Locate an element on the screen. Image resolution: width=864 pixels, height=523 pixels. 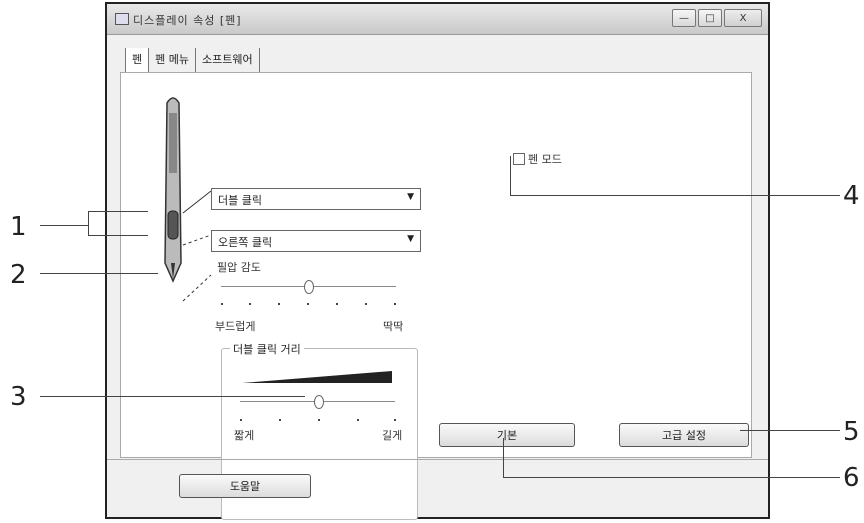
title-bar: 디스플레이 속성 [펜] — □ X is located at coordinates (437, 19).